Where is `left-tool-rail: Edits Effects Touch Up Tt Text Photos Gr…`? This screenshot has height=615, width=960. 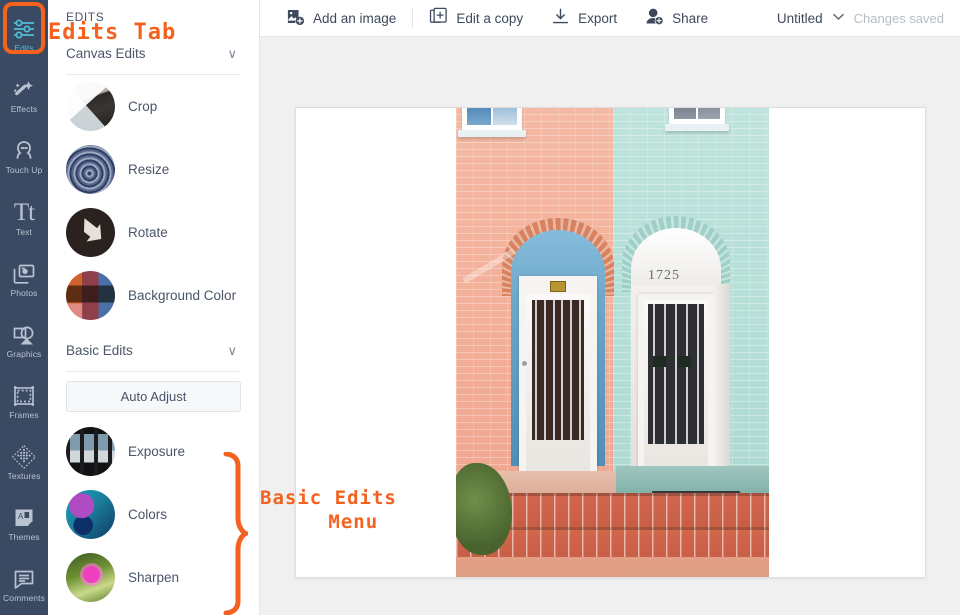
left-tool-rail: Edits Effects Touch Up Tt Text Photos Gr… is located at coordinates (24, 307).